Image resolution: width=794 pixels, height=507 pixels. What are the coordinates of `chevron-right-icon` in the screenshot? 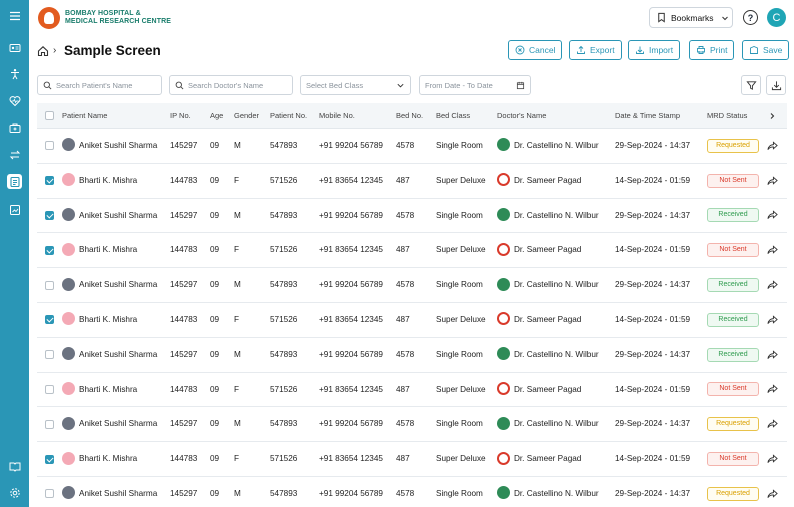 It's located at (772, 116).